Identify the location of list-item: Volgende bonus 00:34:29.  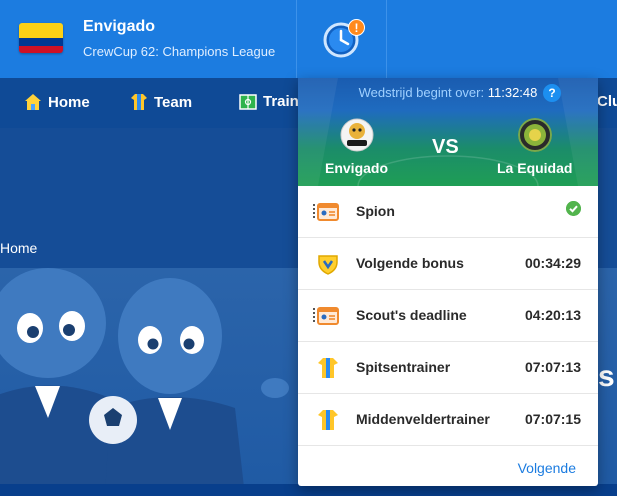
(448, 264).